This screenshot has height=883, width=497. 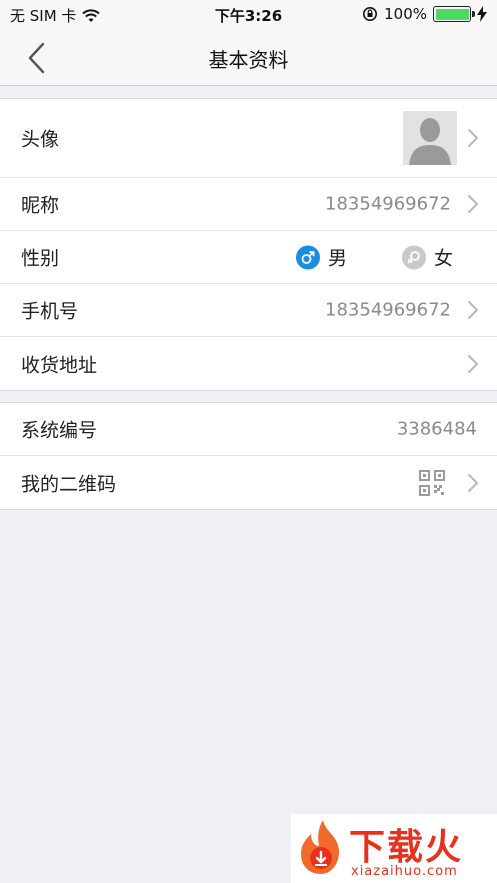 What do you see at coordinates (404, 871) in the screenshot?
I see `watermark-domain: xiazaihuo.com` at bounding box center [404, 871].